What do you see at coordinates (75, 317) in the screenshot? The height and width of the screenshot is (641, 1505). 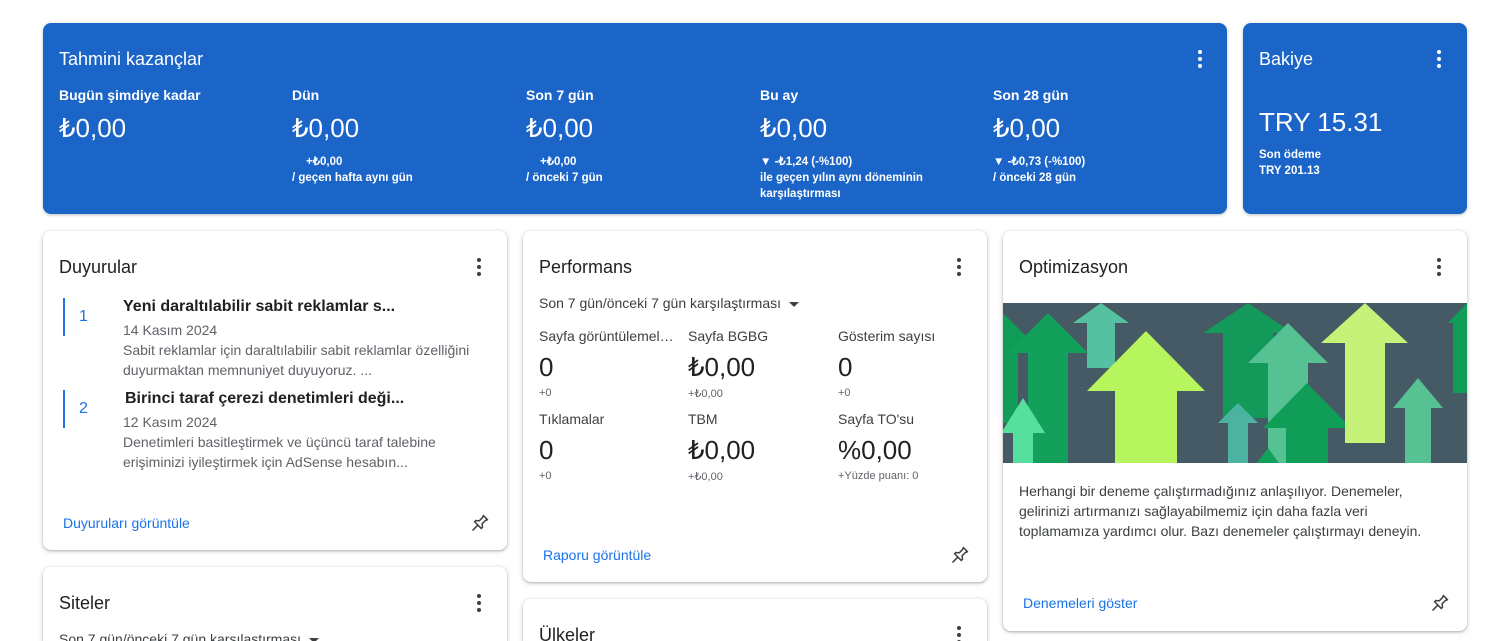 I see `announcement-number: 1` at bounding box center [75, 317].